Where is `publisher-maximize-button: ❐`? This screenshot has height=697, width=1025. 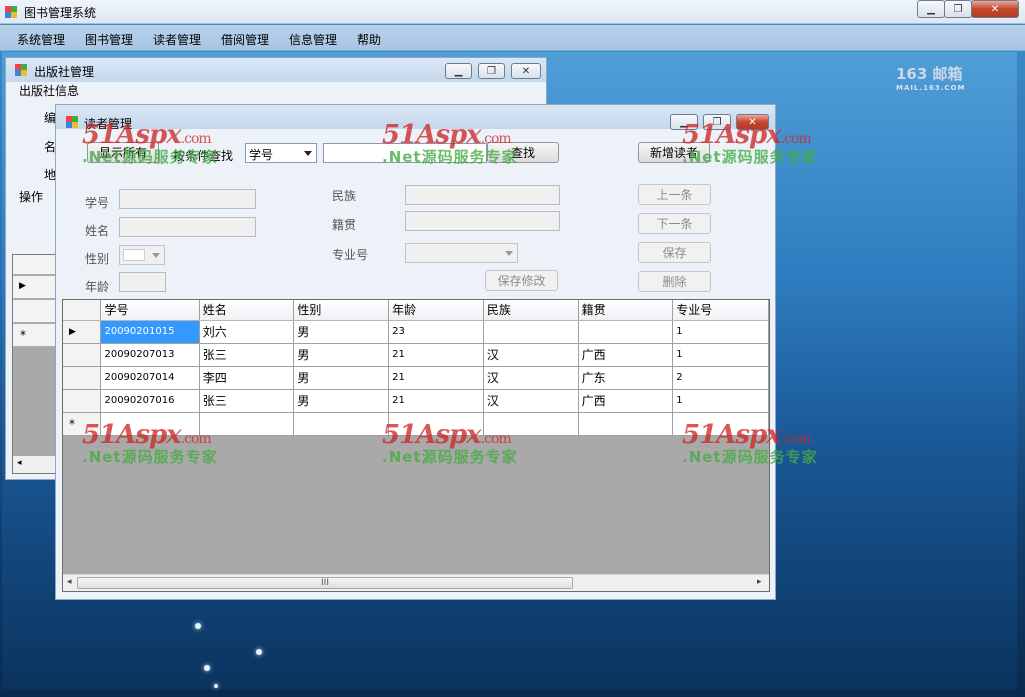 publisher-maximize-button: ❐ is located at coordinates (491, 71).